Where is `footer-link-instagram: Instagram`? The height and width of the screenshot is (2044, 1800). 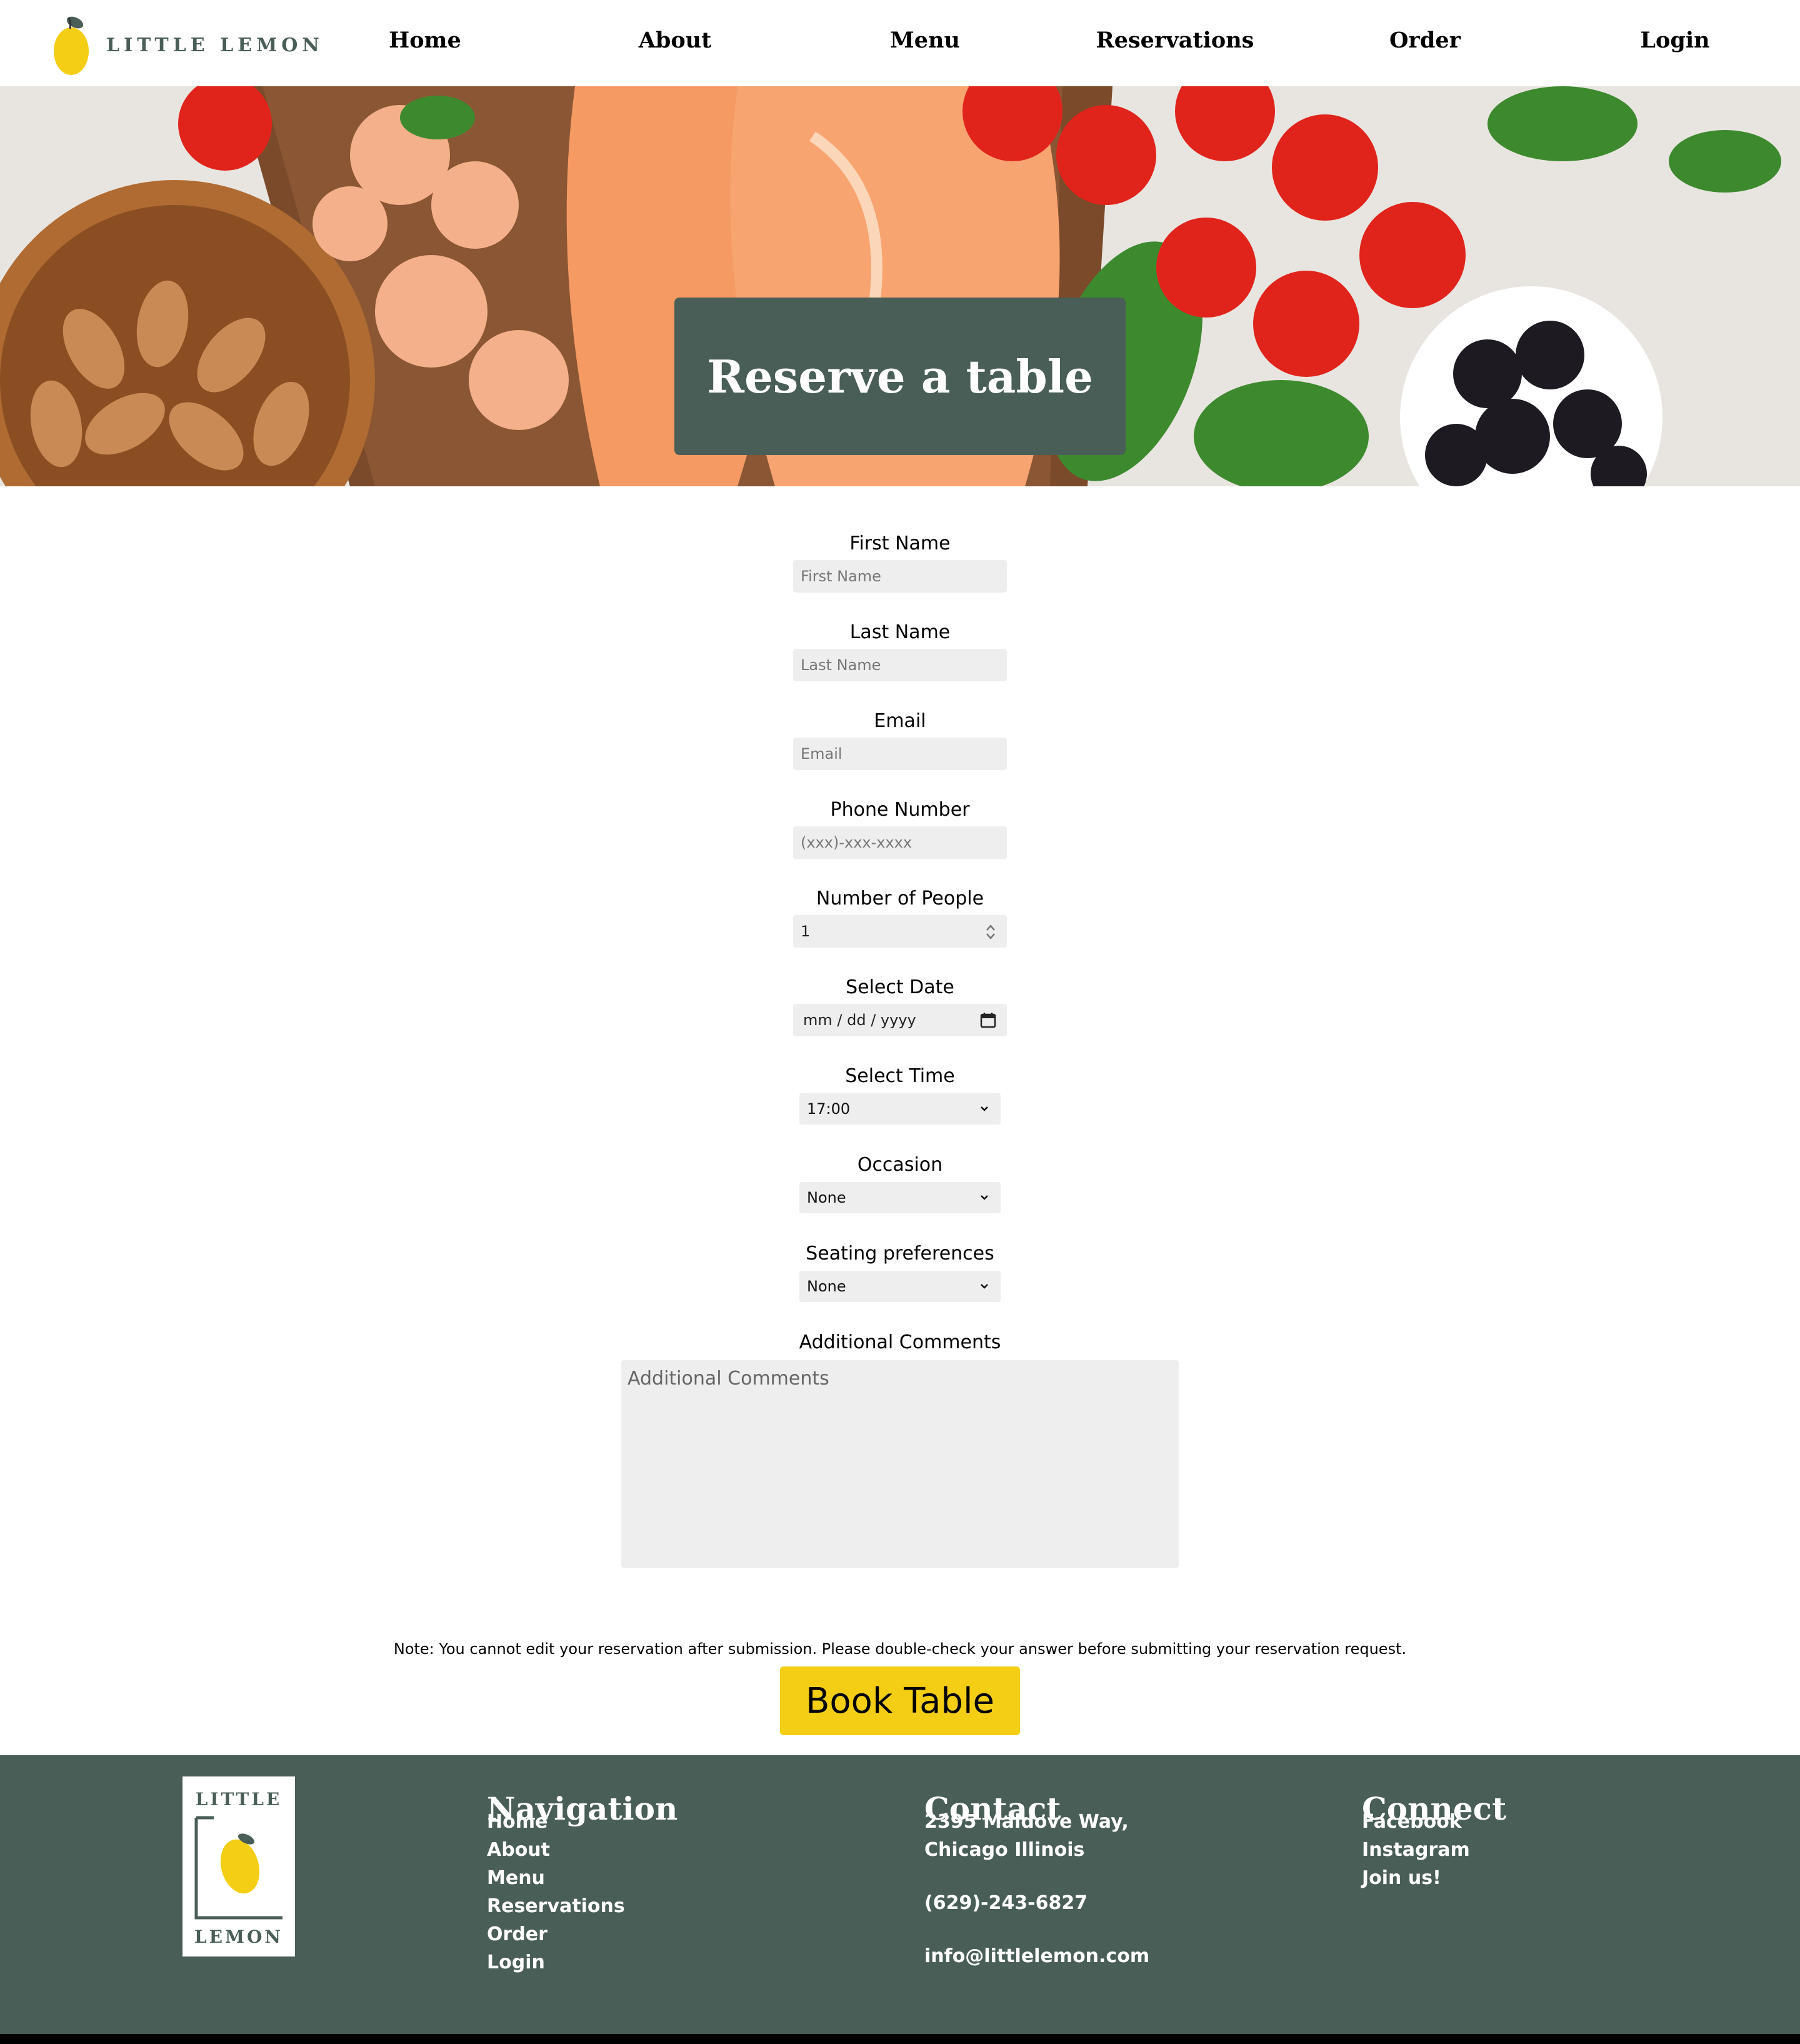
footer-link-instagram: Instagram is located at coordinates (1416, 1850).